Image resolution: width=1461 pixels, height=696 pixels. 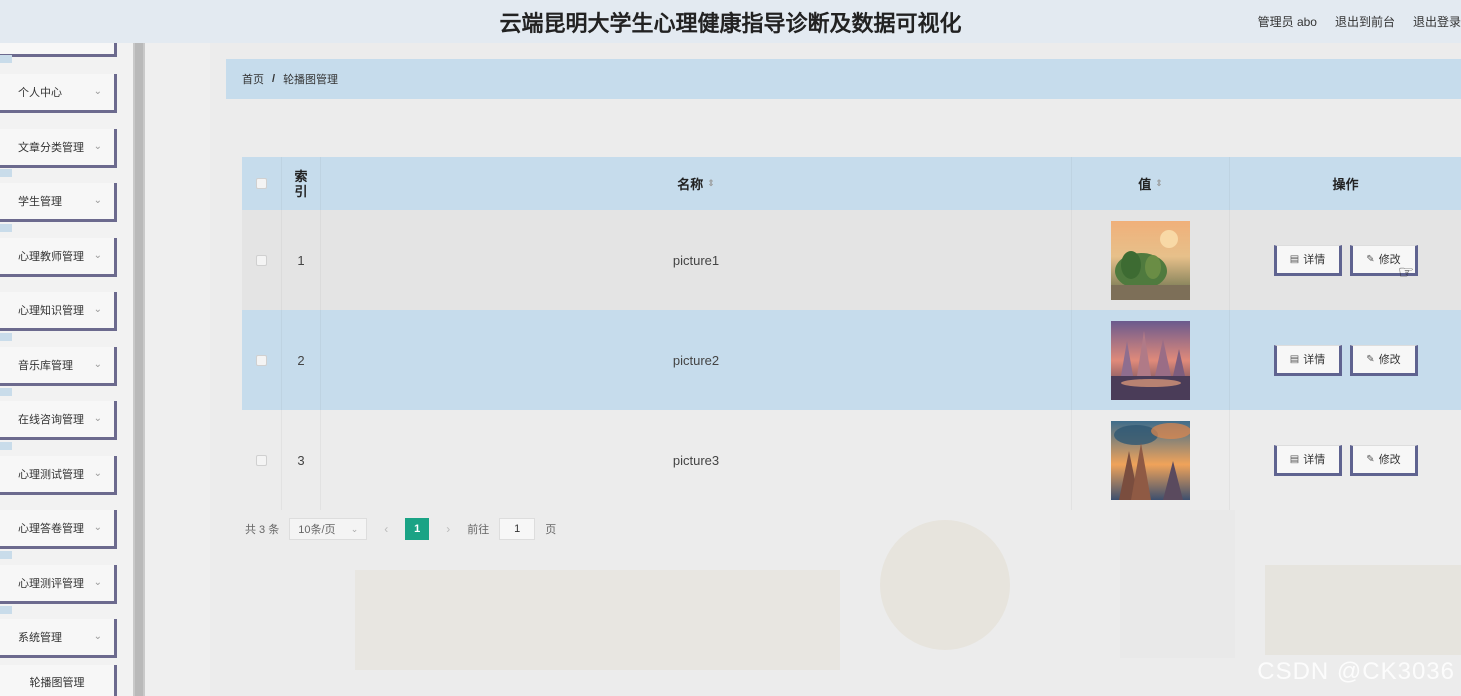 I want to click on sidebar-item-label: 心理测评管理, so click(x=51, y=584).